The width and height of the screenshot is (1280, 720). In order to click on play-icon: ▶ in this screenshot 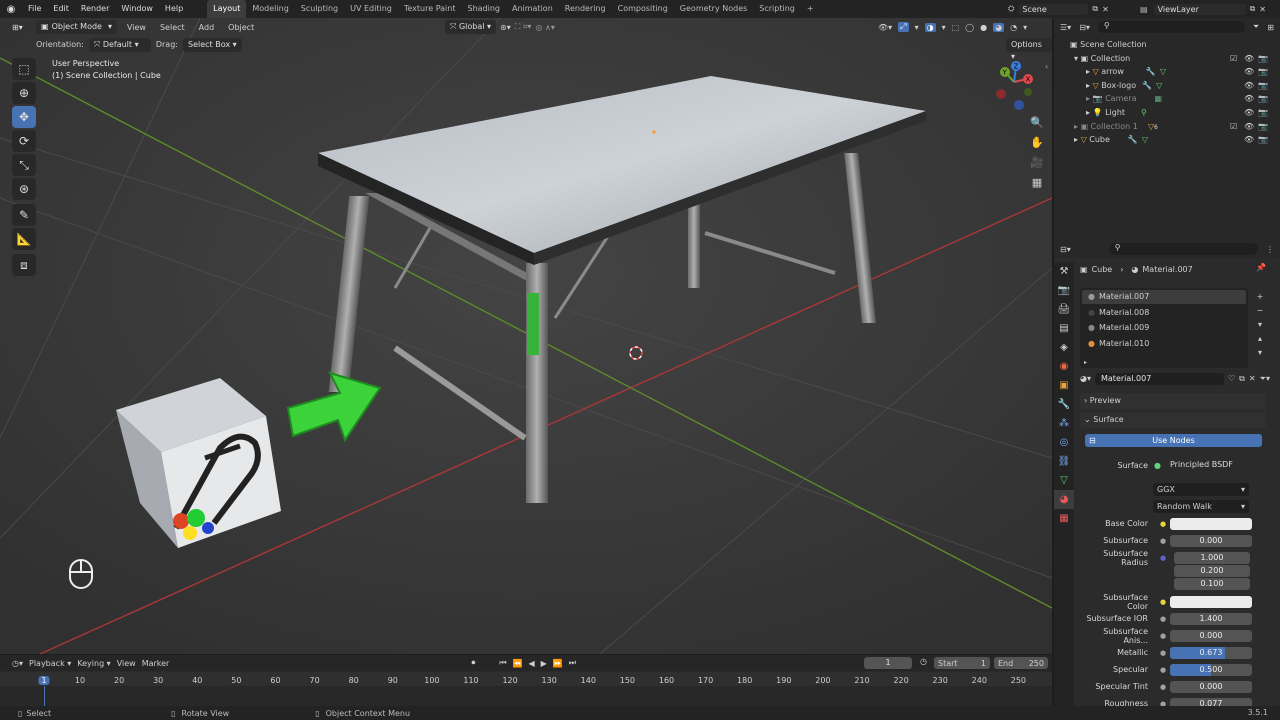, I will do `click(544, 663)`.